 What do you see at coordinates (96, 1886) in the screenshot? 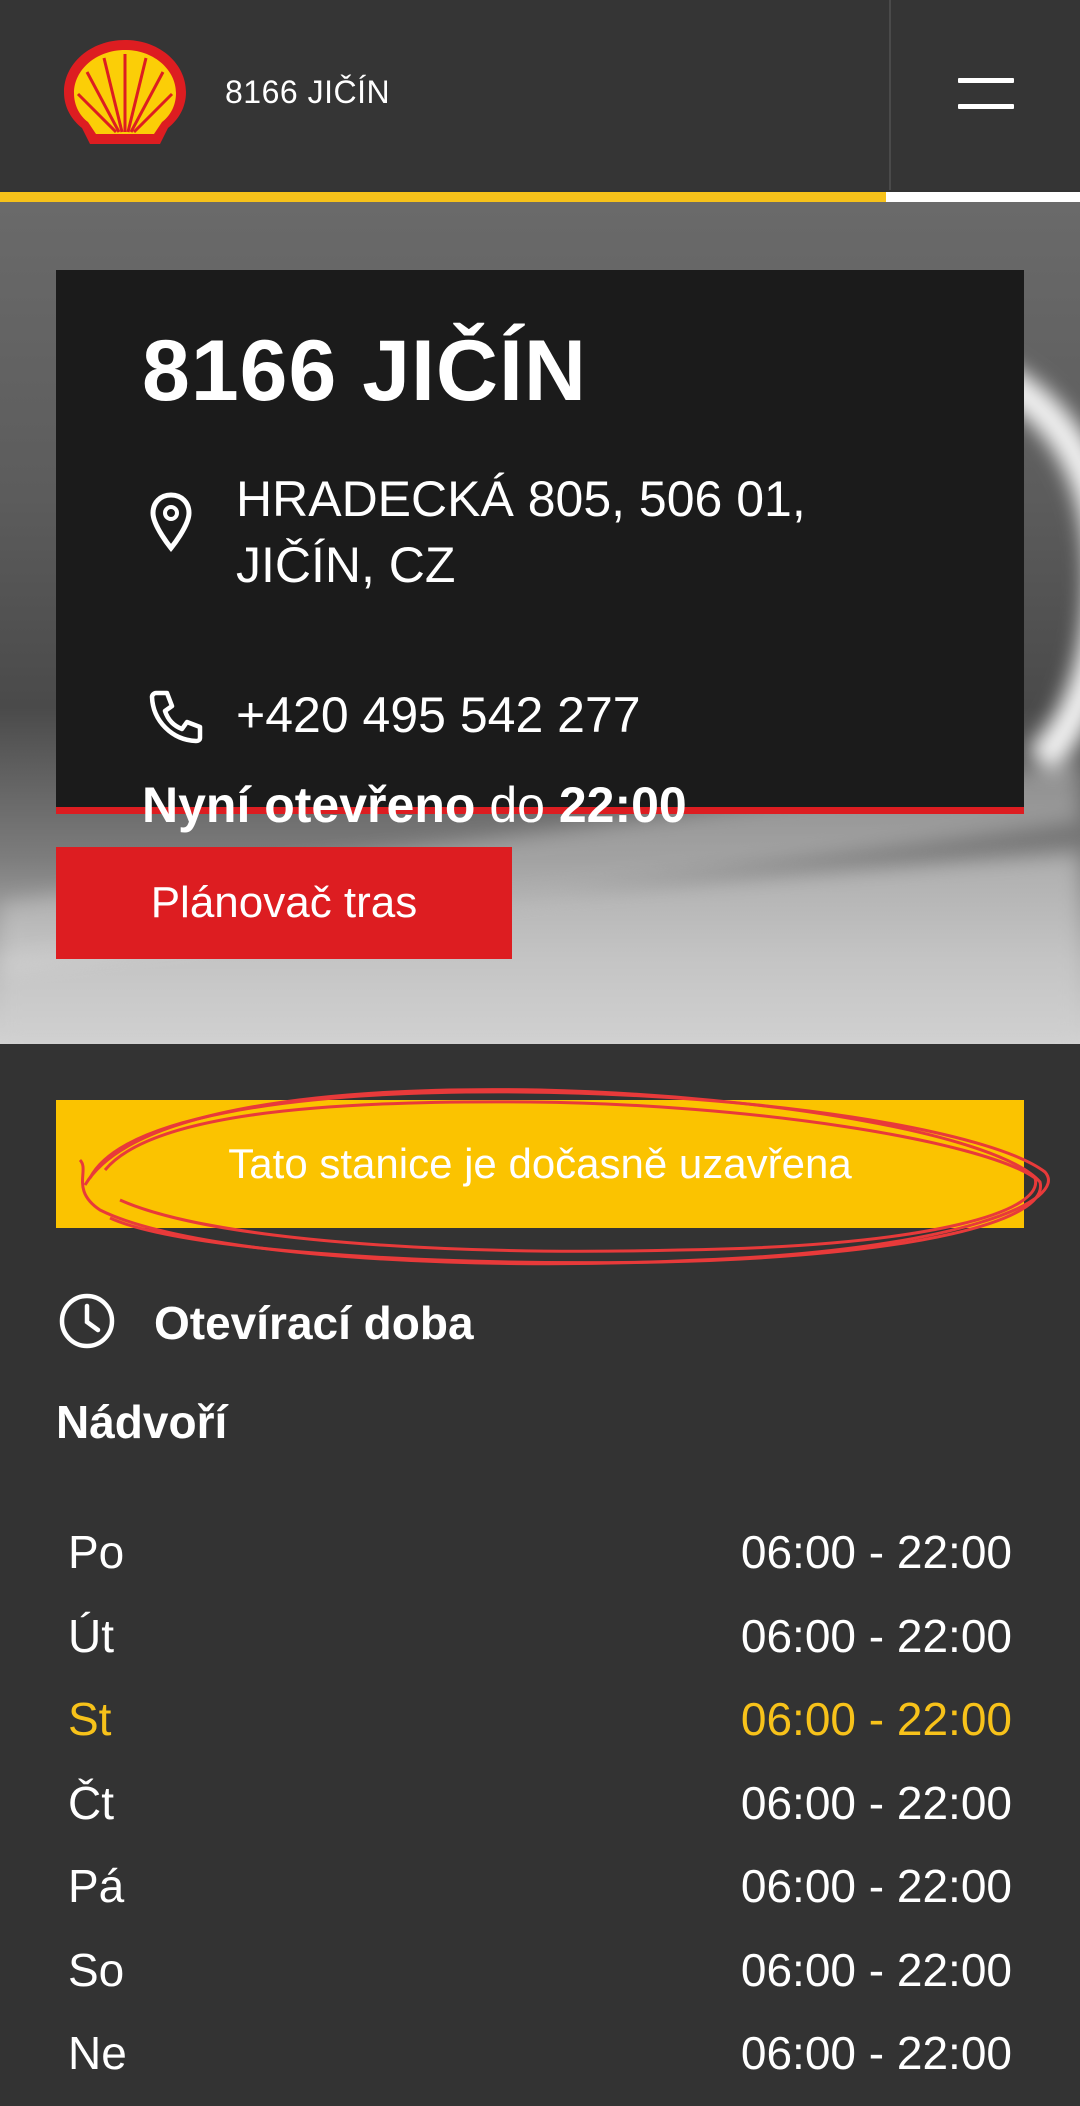
I see `hours-day: Pá` at bounding box center [96, 1886].